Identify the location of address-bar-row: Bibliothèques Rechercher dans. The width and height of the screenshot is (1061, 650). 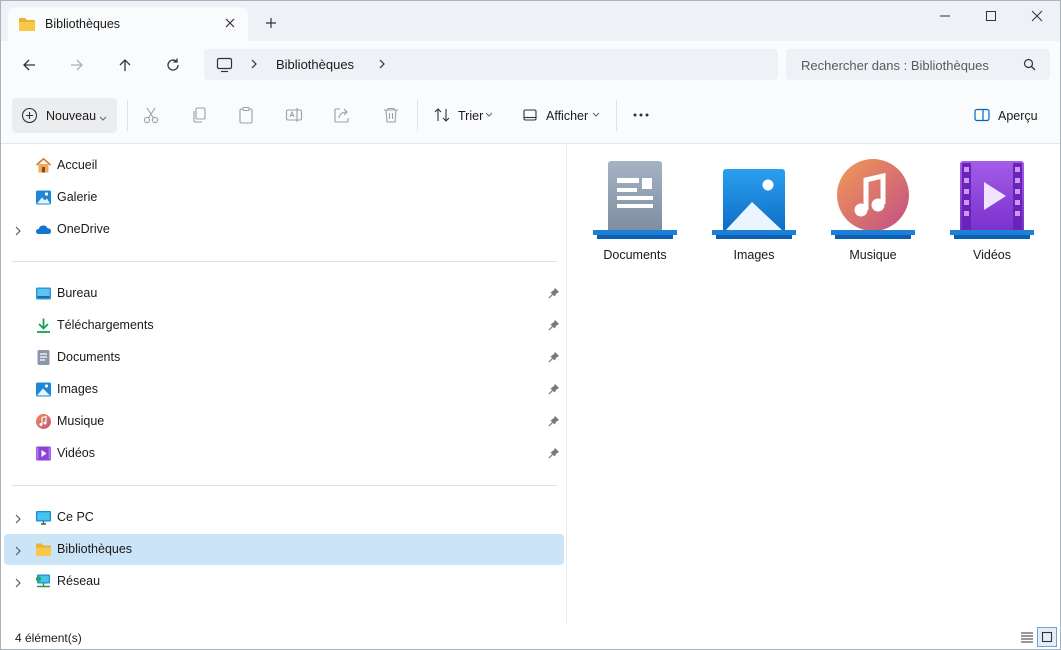
(530, 65).